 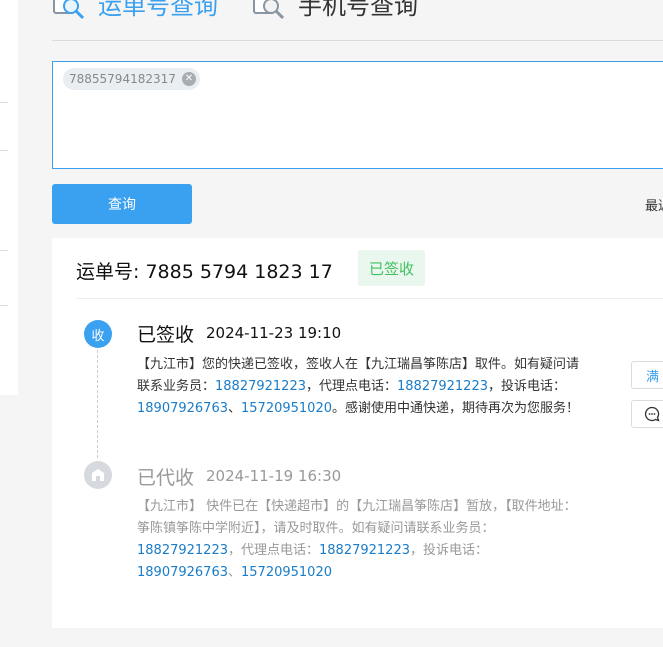 I want to click on tab-waybill-query: 运单号查询, so click(x=135, y=10).